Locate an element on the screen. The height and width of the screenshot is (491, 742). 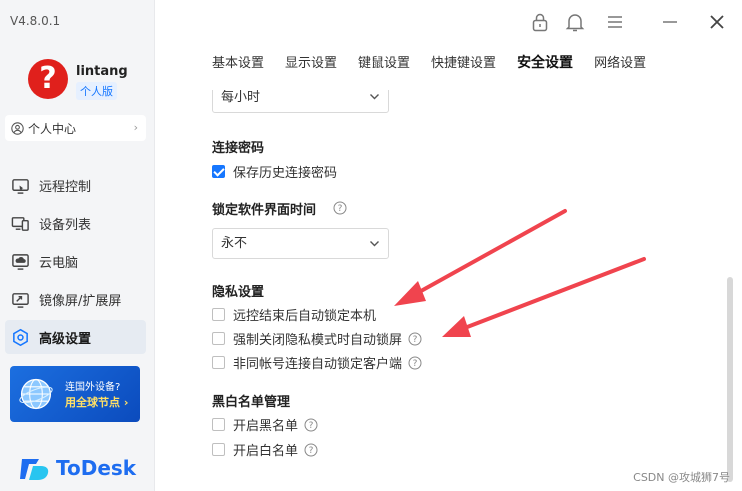
lock-time-dropdown: 永不 is located at coordinates (300, 243).